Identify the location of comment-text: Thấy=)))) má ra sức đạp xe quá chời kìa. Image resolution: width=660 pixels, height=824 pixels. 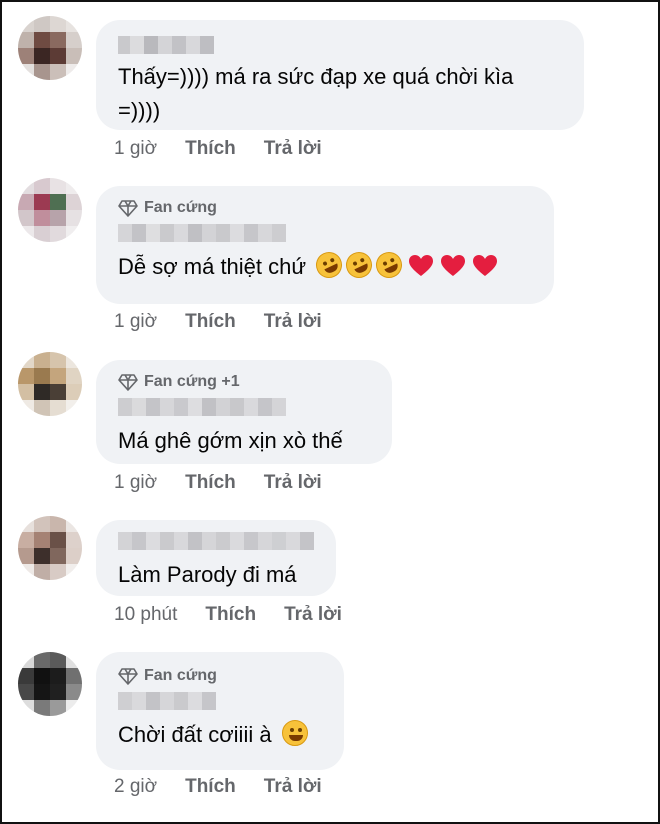
(316, 76).